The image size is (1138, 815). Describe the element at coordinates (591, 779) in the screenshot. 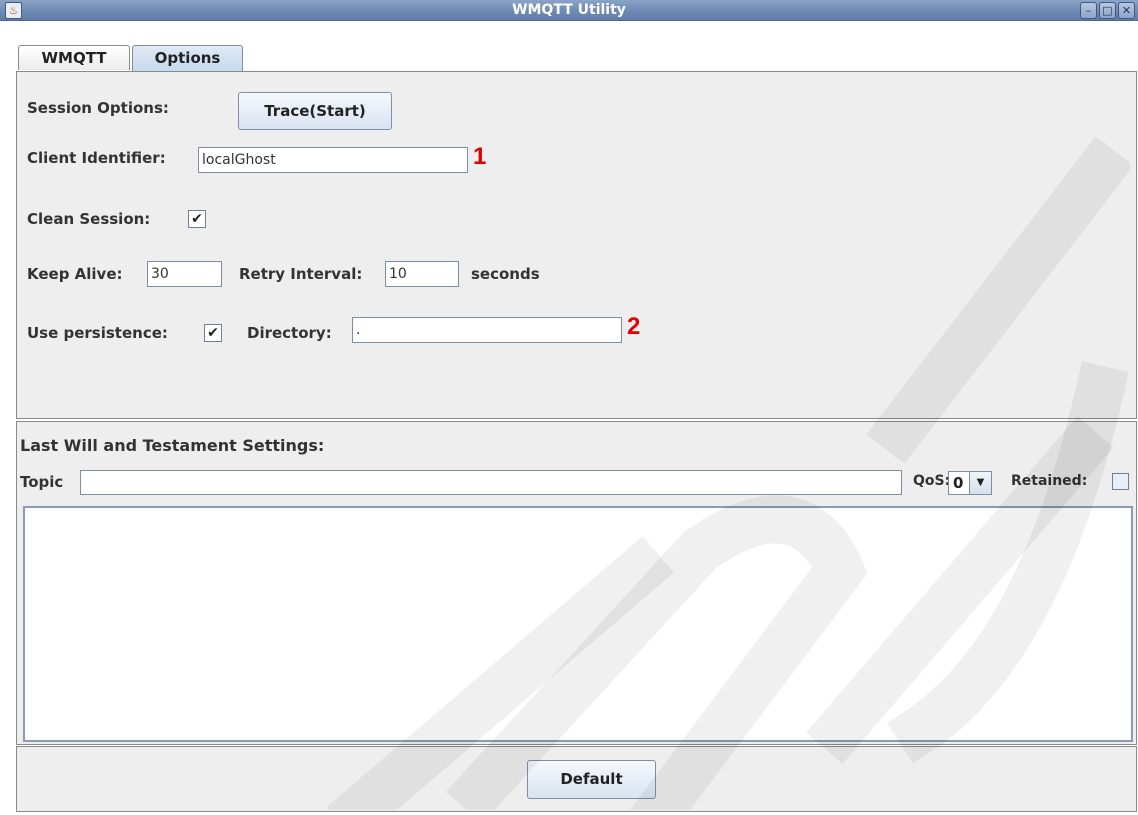

I see `default-button: Default` at that location.